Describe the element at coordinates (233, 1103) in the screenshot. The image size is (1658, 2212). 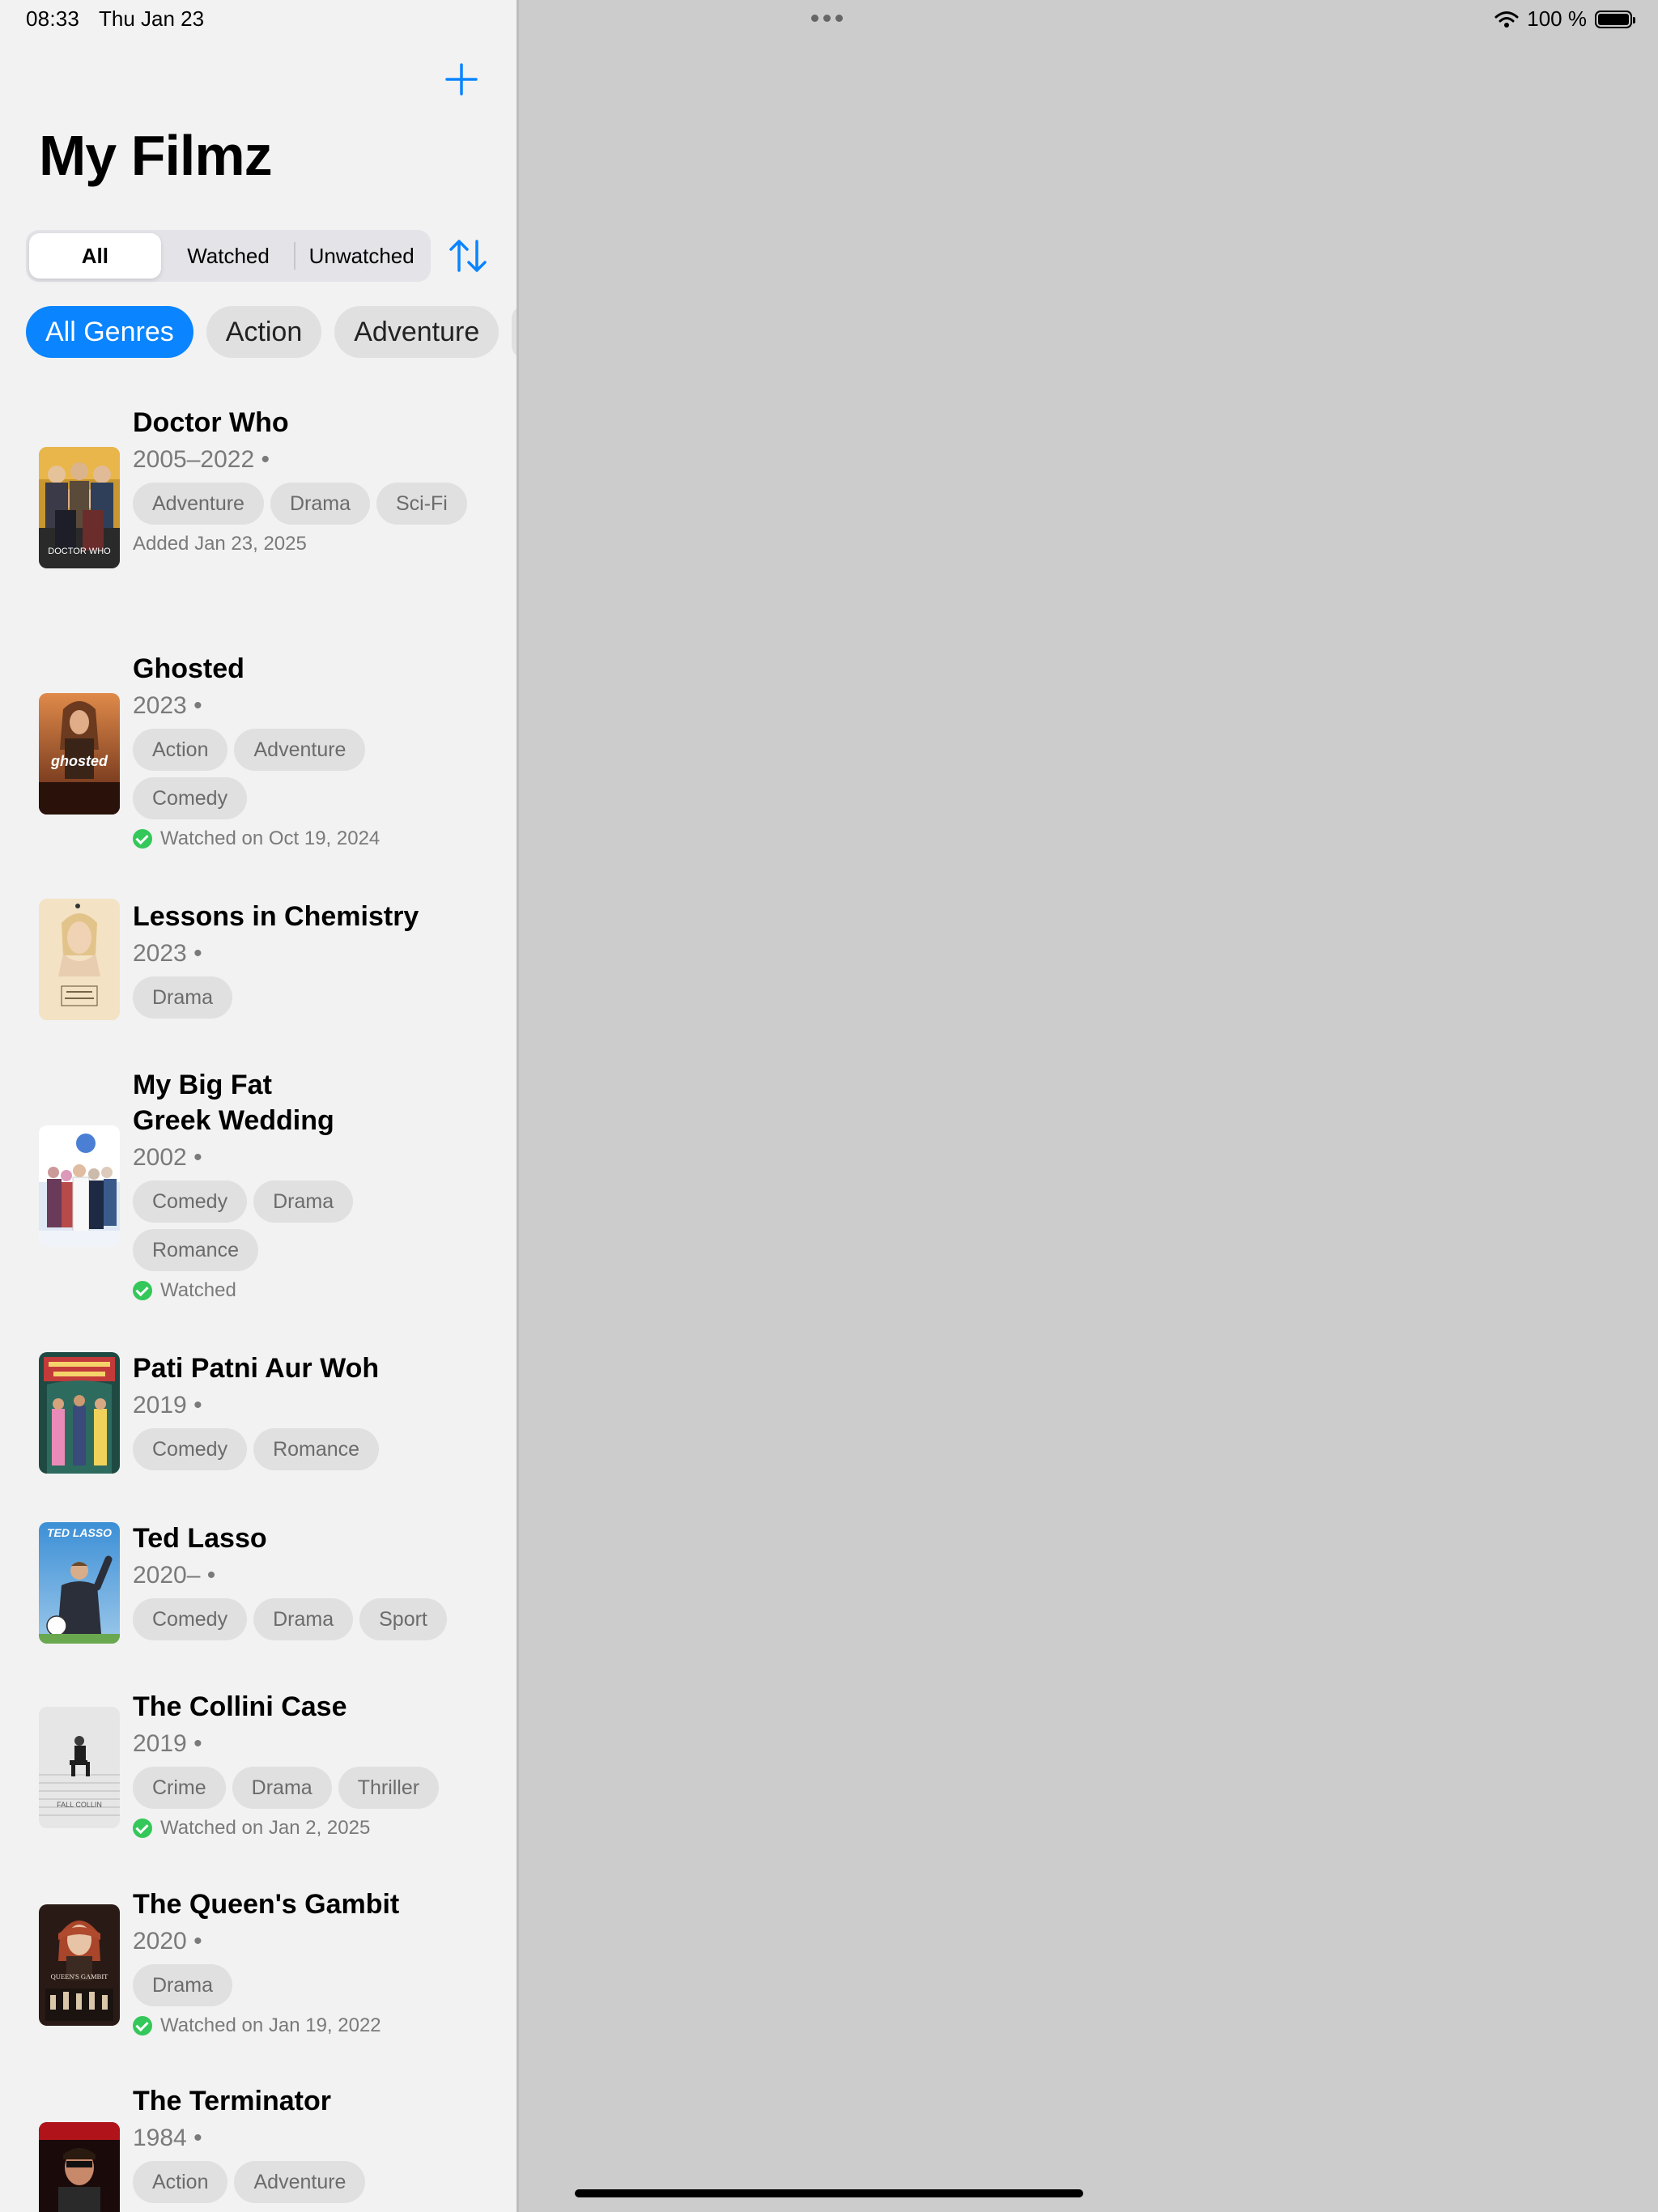
I see `film-title: My Big Fat Greek Wedding` at that location.